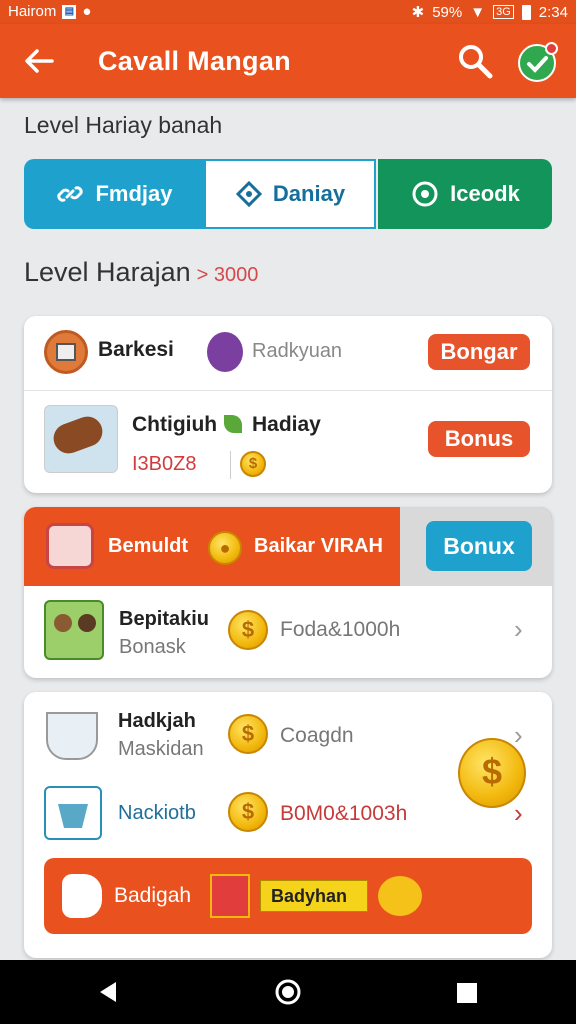  Describe the element at coordinates (479, 439) in the screenshot. I see `bonus-button: Bonus` at that location.